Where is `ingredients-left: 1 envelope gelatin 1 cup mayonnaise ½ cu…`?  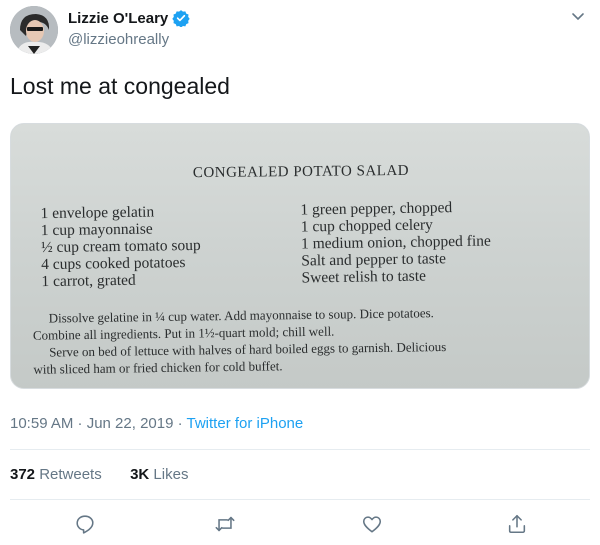
ingredients-left: 1 envelope gelatin 1 cup mayonnaise ½ cu… is located at coordinates (120, 247).